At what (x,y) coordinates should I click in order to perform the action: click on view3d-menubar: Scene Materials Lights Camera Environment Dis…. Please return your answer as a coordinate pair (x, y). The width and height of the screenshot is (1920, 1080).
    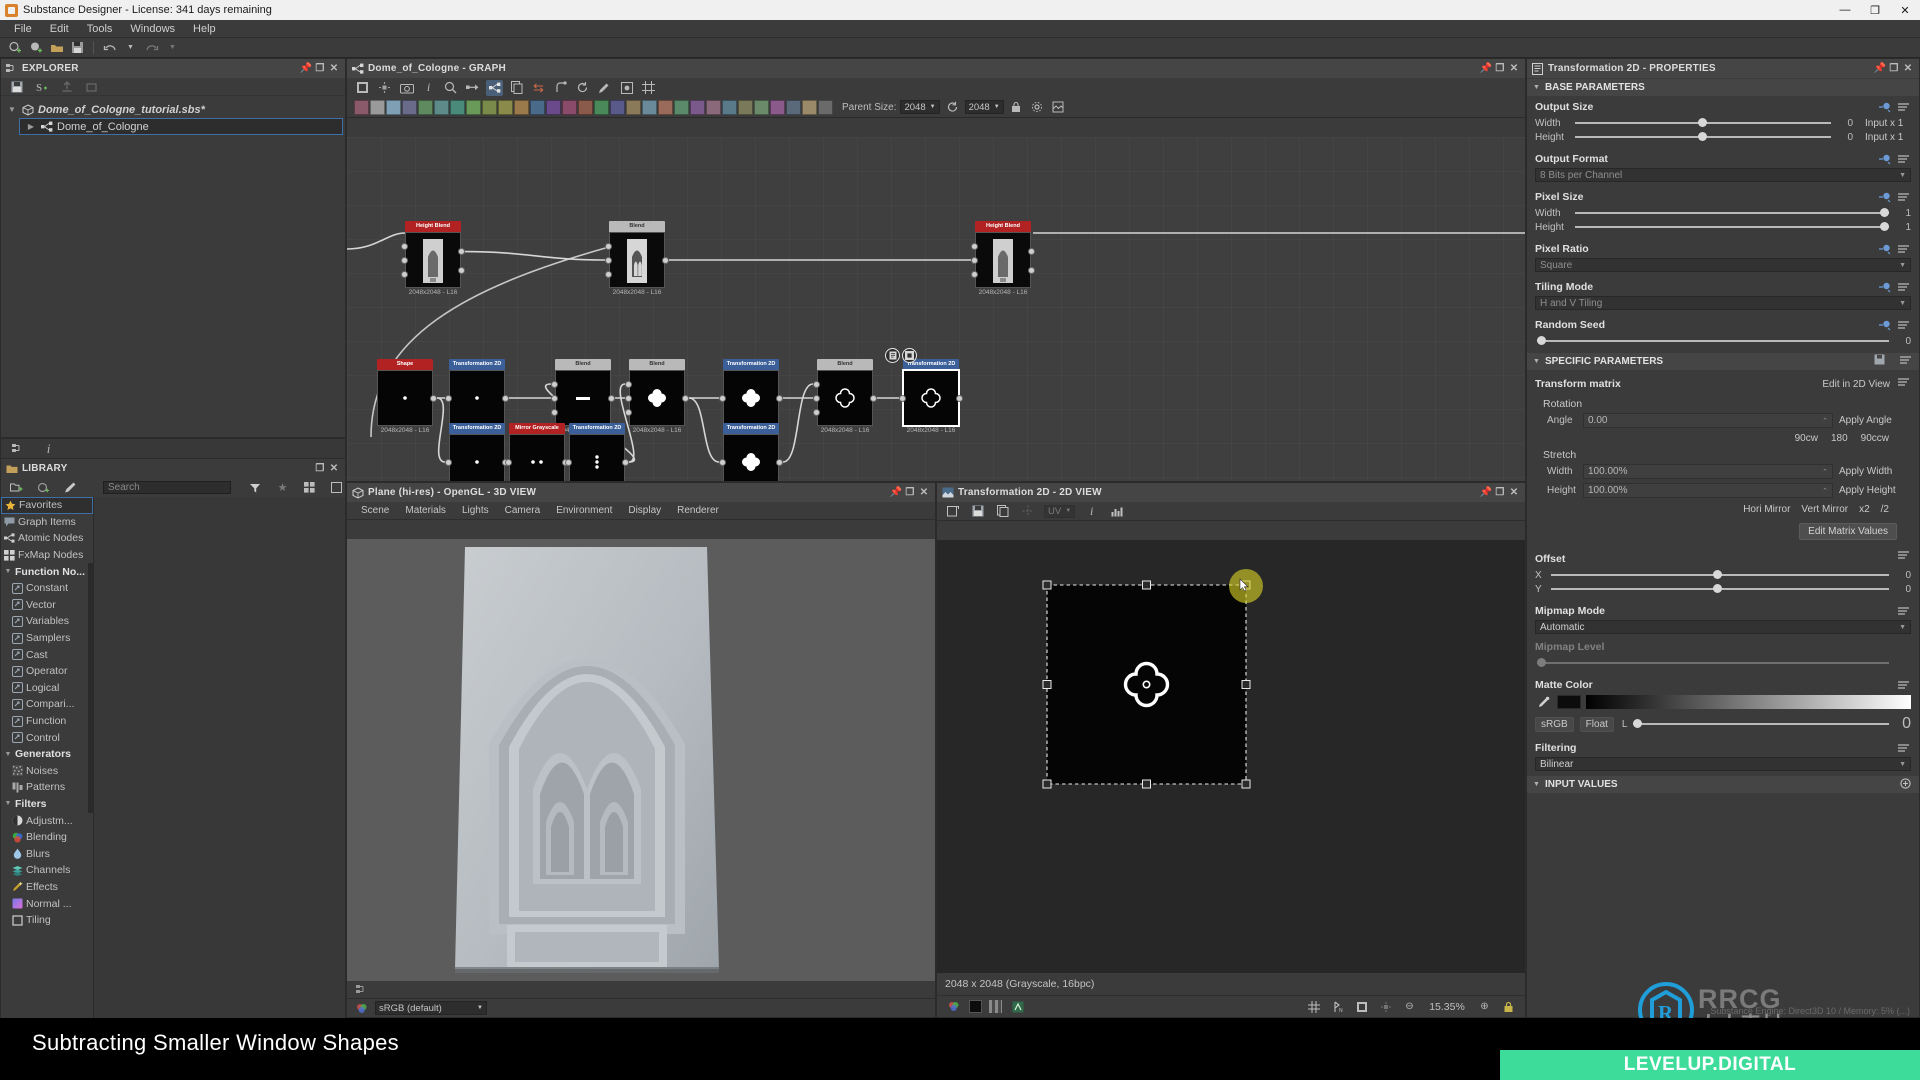
    Looking at the image, I should click on (641, 511).